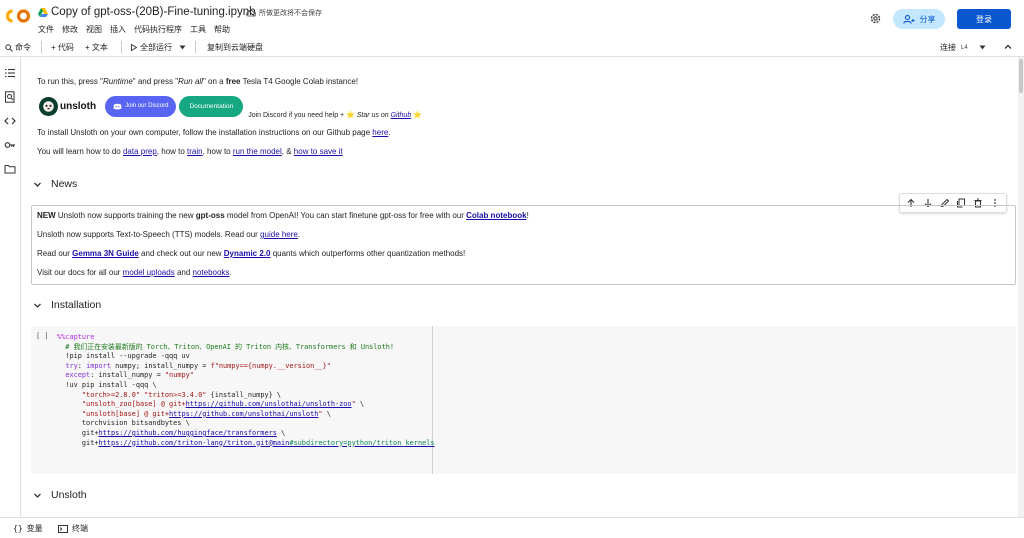 The height and width of the screenshot is (538, 1024). I want to click on terminal-icon, so click(63, 528).